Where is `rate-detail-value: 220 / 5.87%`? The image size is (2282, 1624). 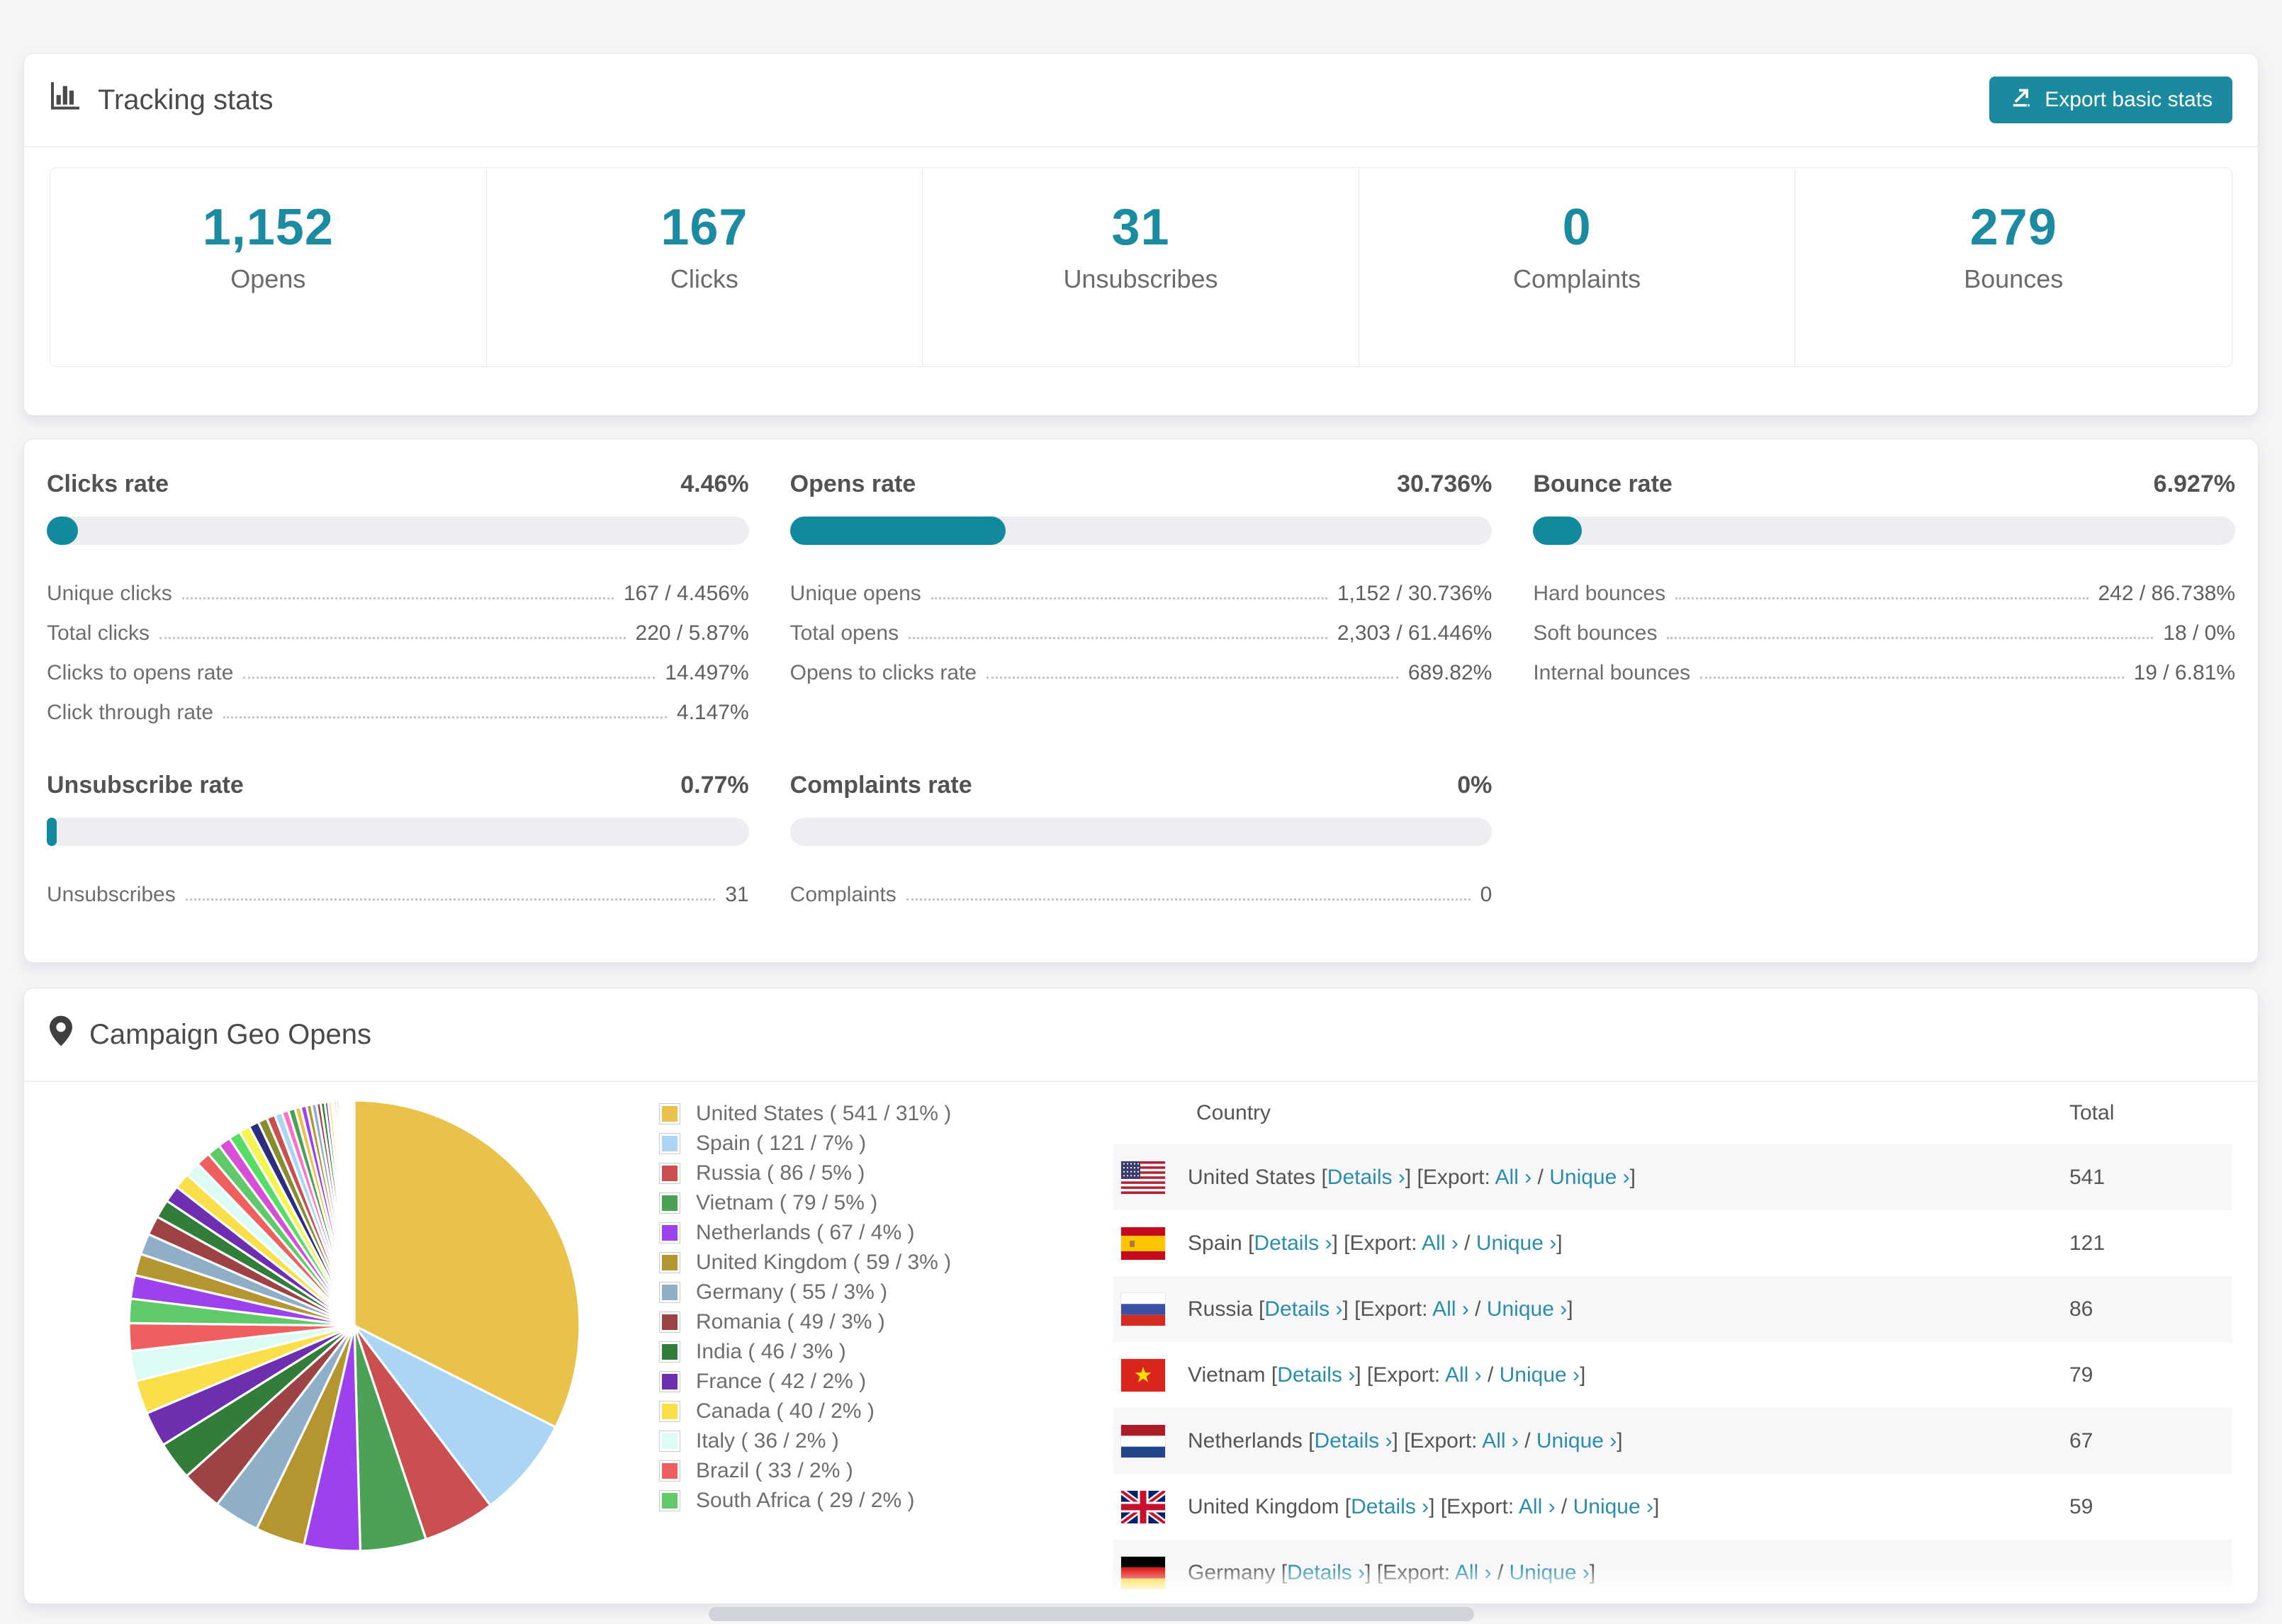
rate-detail-value: 220 / 5.87% is located at coordinates (692, 633).